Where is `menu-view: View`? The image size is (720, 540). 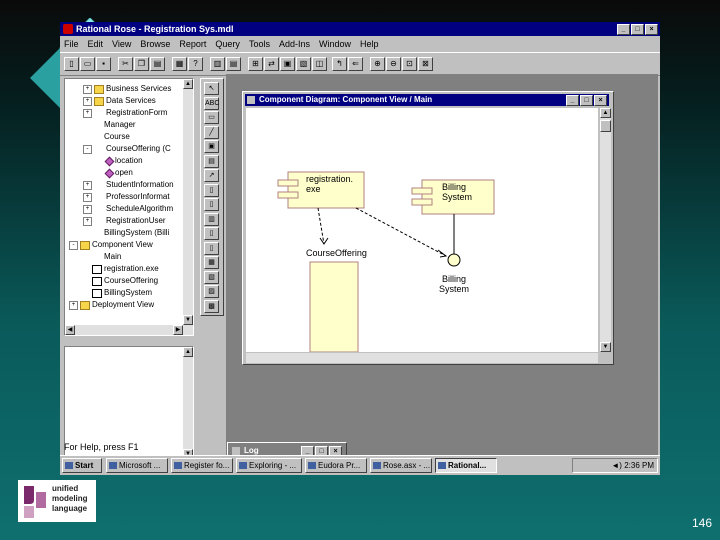 menu-view: View is located at coordinates (121, 44).